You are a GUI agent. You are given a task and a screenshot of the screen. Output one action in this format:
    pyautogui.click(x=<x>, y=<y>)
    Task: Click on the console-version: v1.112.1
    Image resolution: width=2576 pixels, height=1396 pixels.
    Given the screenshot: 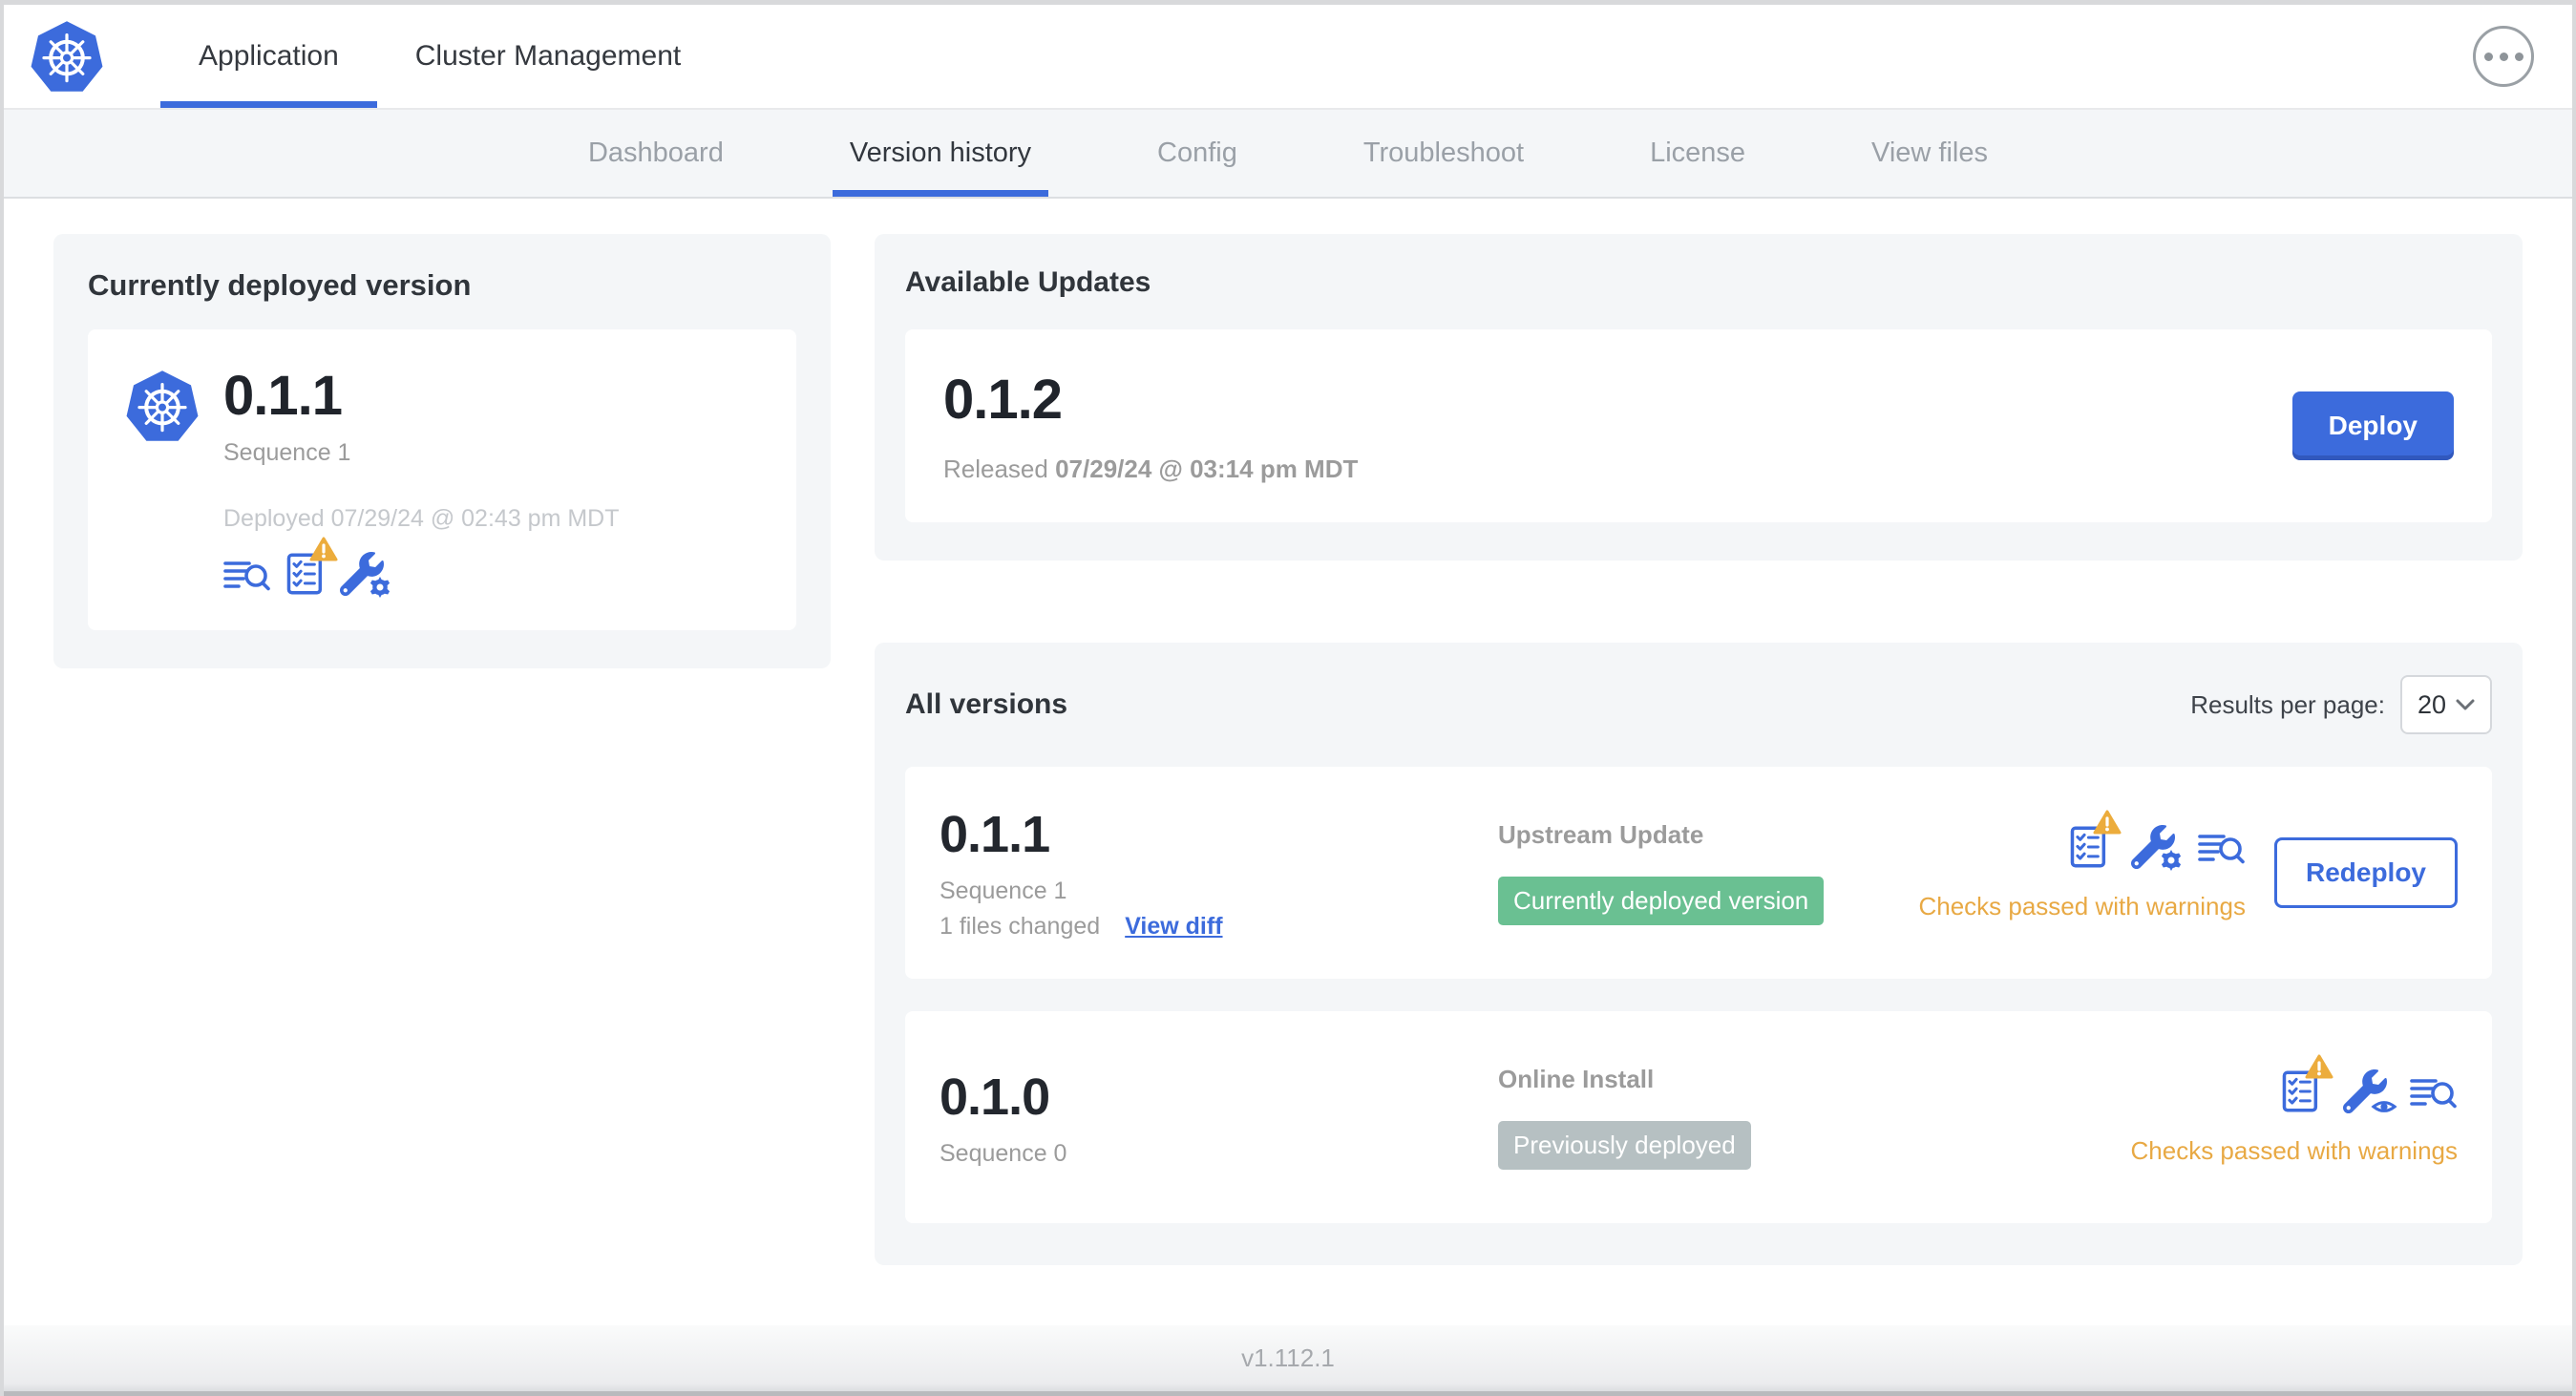 What is the action you would take?
    pyautogui.click(x=1288, y=1357)
    